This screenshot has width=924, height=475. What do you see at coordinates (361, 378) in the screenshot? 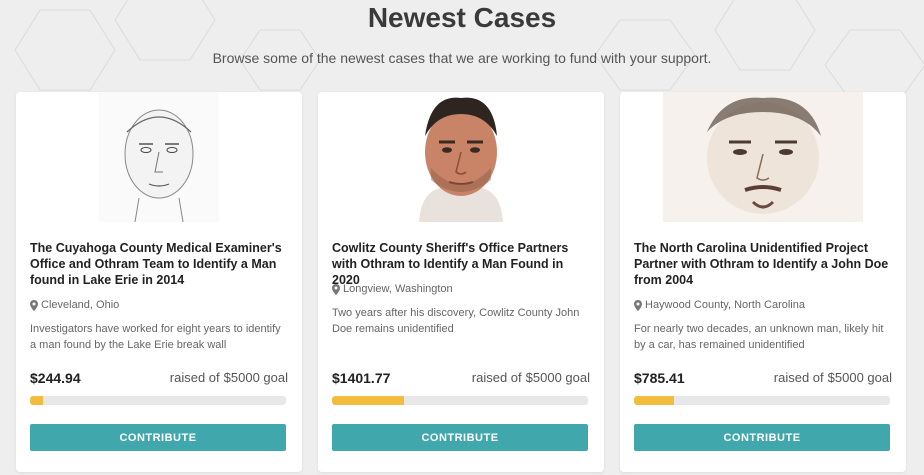
I see `raised-amount: $1401.77` at bounding box center [361, 378].